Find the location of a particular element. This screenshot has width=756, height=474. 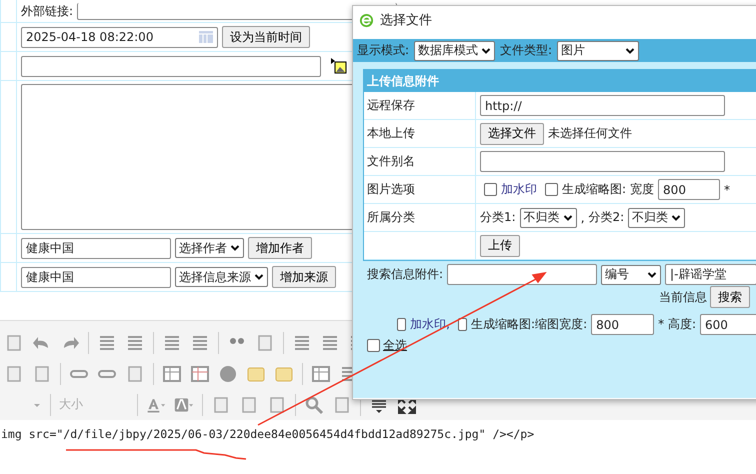

display-mode-select: 数据库模式 is located at coordinates (455, 50).